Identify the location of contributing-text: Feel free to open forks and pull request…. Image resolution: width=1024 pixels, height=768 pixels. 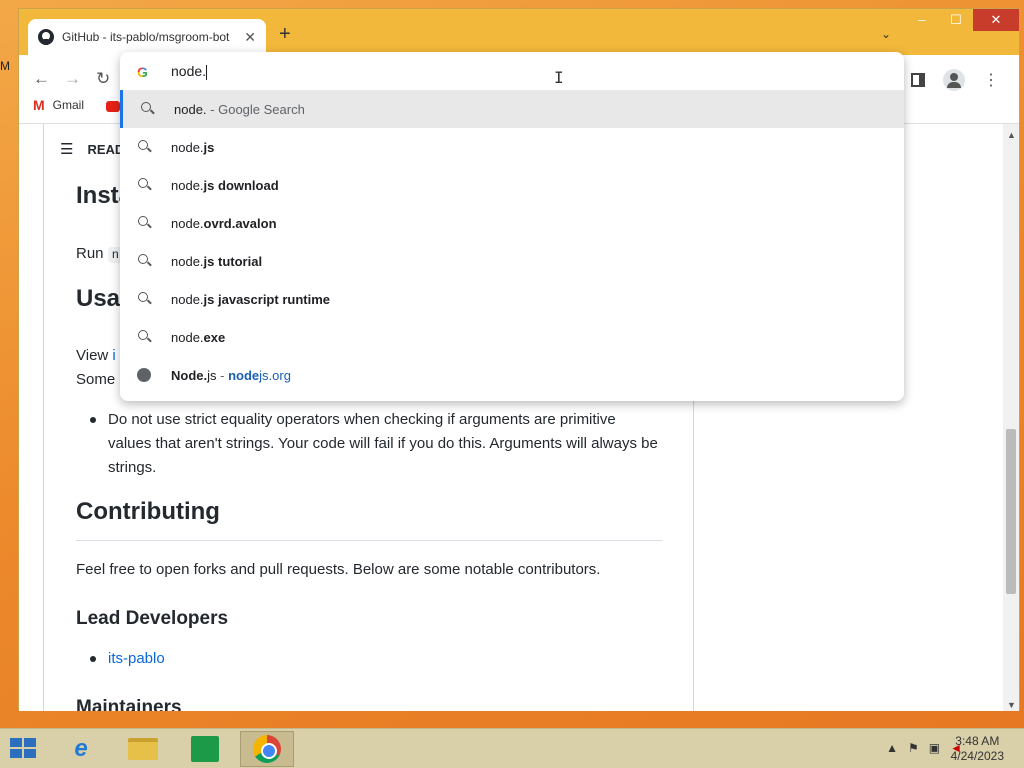
(338, 569).